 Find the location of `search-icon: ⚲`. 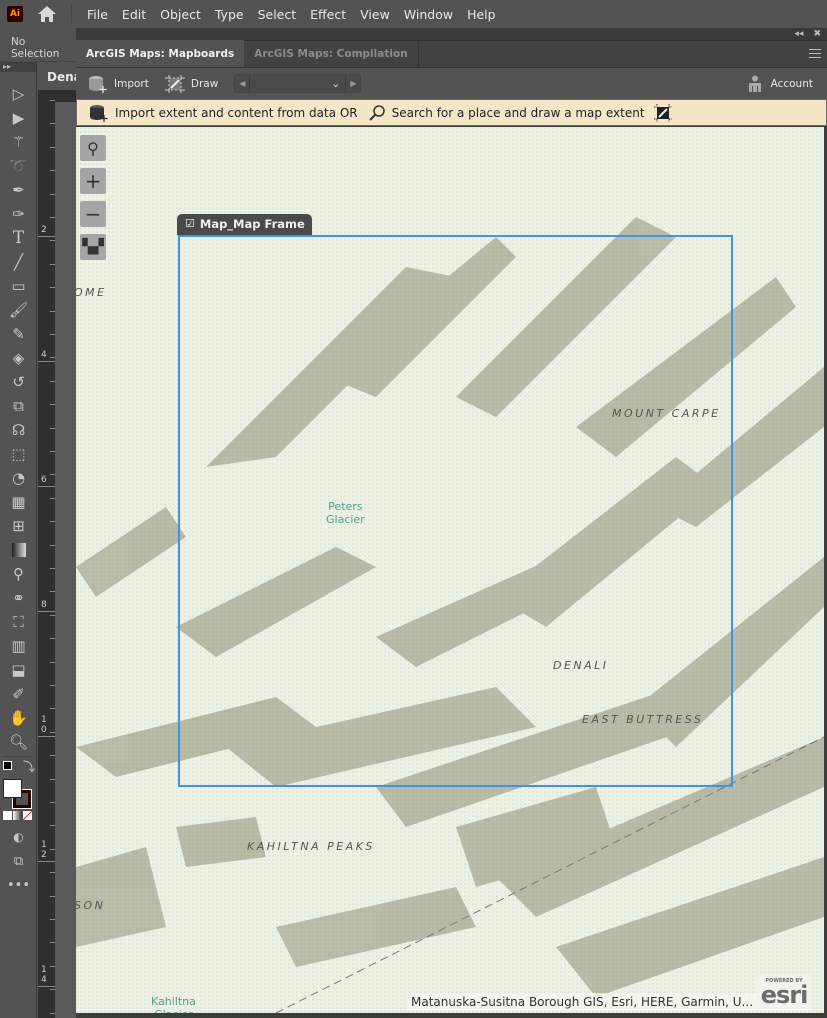

search-icon: ⚲ is located at coordinates (93, 148).